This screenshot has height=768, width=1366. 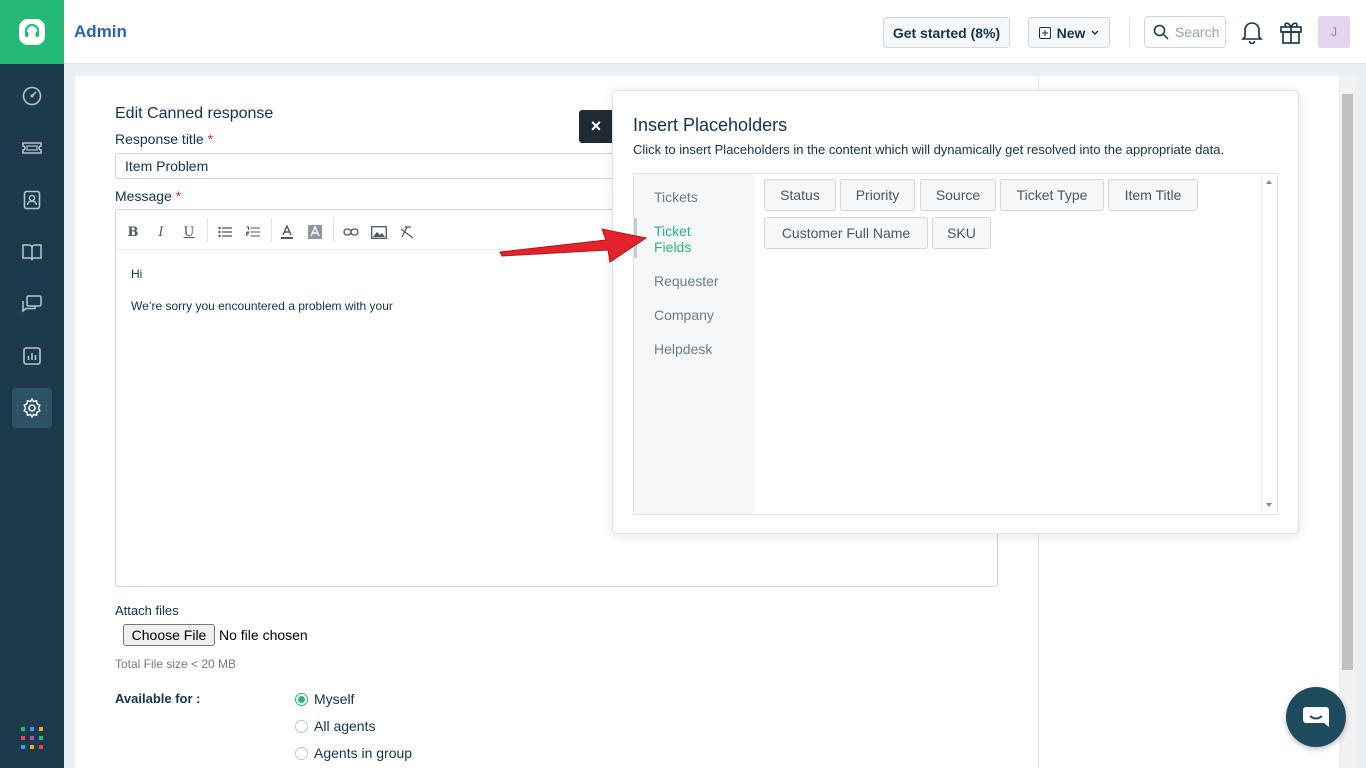 What do you see at coordinates (169, 635) in the screenshot?
I see `choose-file-button: Choose File` at bounding box center [169, 635].